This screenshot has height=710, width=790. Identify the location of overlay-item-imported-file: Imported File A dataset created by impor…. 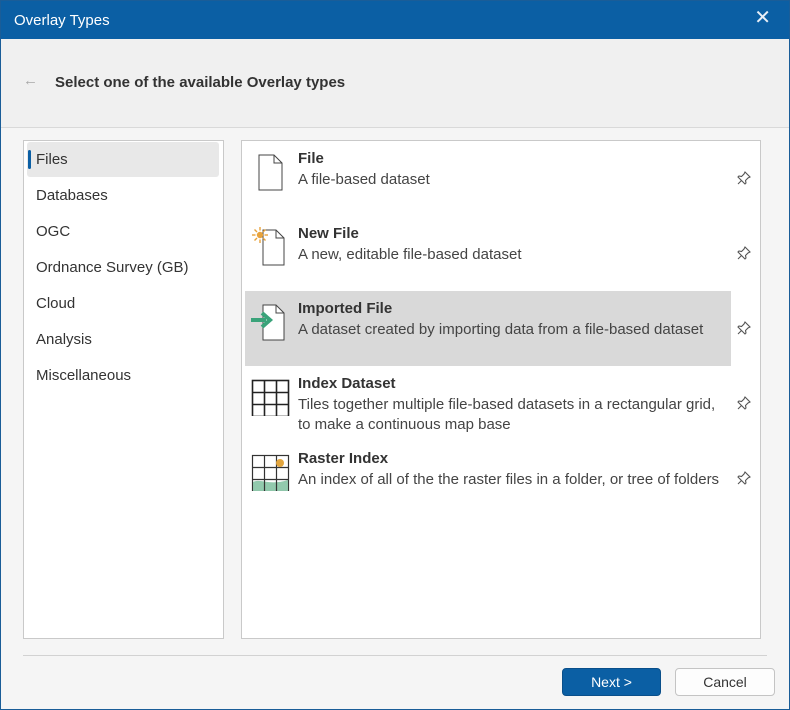
(488, 328).